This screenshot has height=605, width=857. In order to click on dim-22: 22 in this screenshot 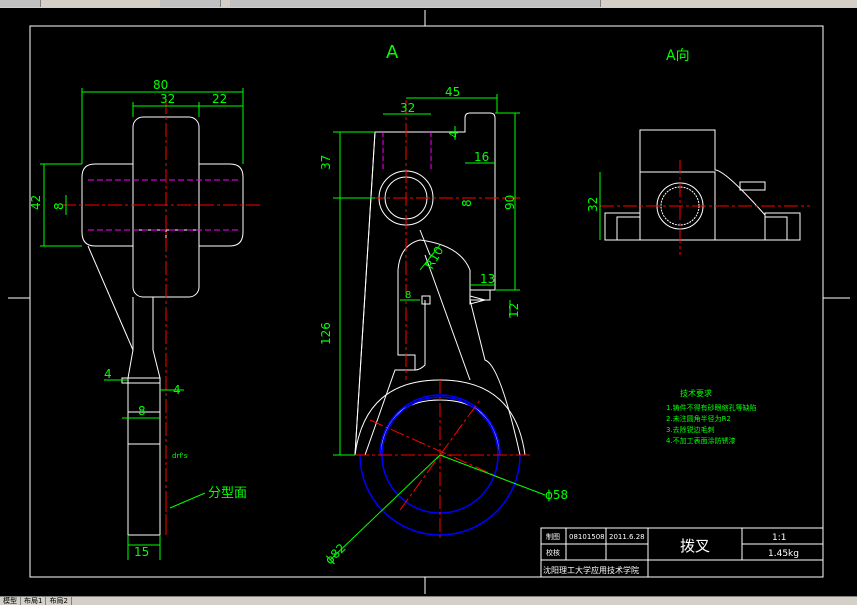, I will do `click(219, 99)`.